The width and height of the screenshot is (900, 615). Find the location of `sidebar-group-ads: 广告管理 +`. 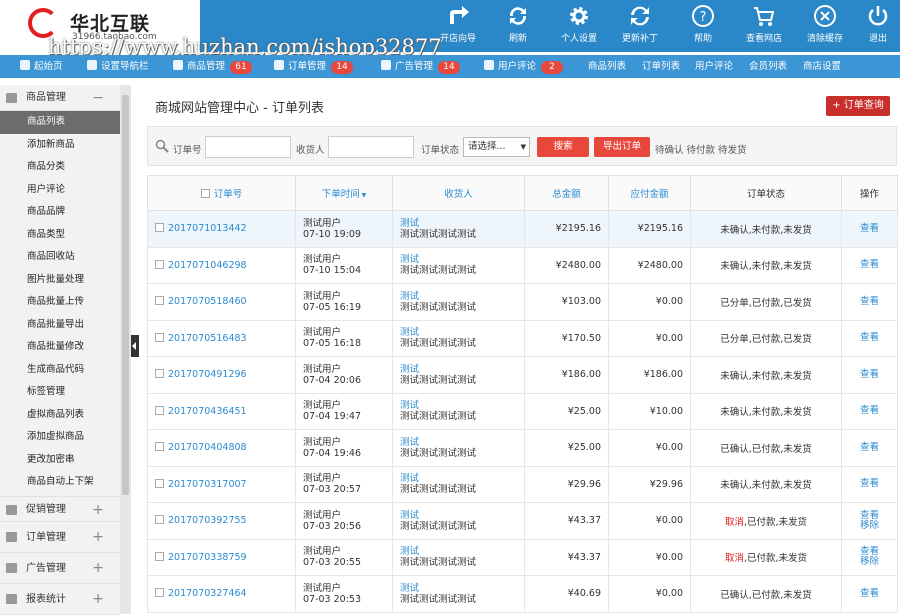

sidebar-group-ads: 广告管理 + is located at coordinates (60, 568).